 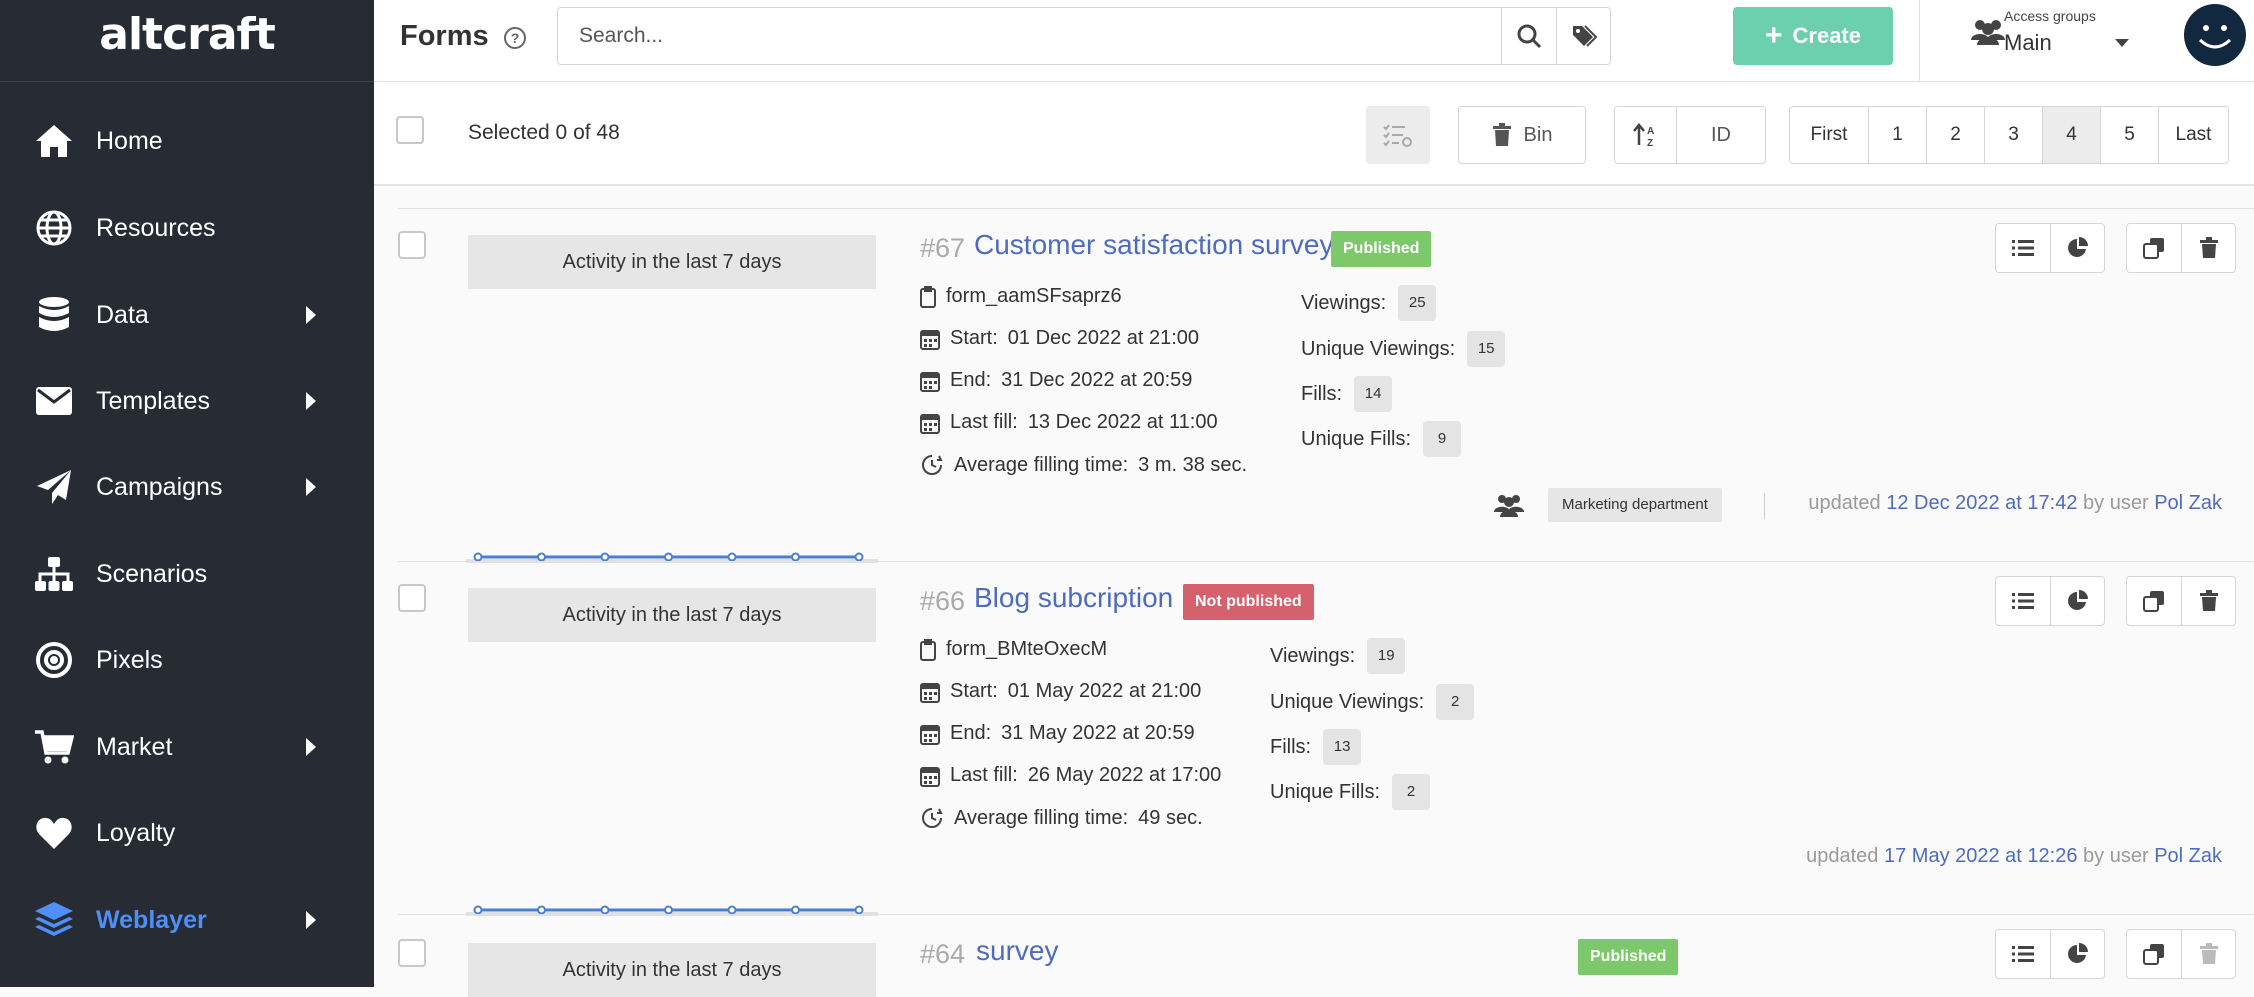 I want to click on form-id: #64, so click(x=943, y=954).